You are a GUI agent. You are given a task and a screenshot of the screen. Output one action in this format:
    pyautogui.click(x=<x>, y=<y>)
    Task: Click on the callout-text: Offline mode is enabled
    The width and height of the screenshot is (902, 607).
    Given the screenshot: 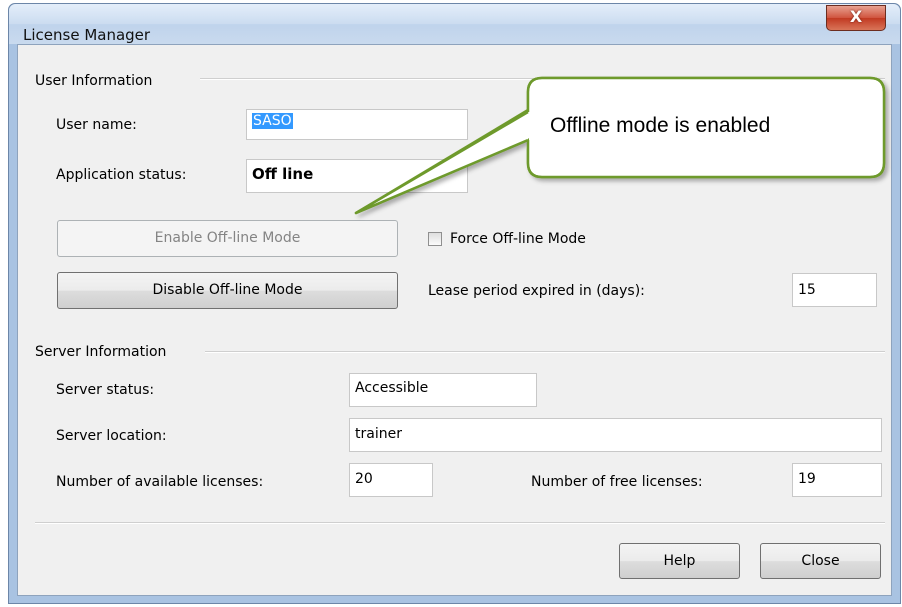 What is the action you would take?
    pyautogui.click(x=660, y=125)
    